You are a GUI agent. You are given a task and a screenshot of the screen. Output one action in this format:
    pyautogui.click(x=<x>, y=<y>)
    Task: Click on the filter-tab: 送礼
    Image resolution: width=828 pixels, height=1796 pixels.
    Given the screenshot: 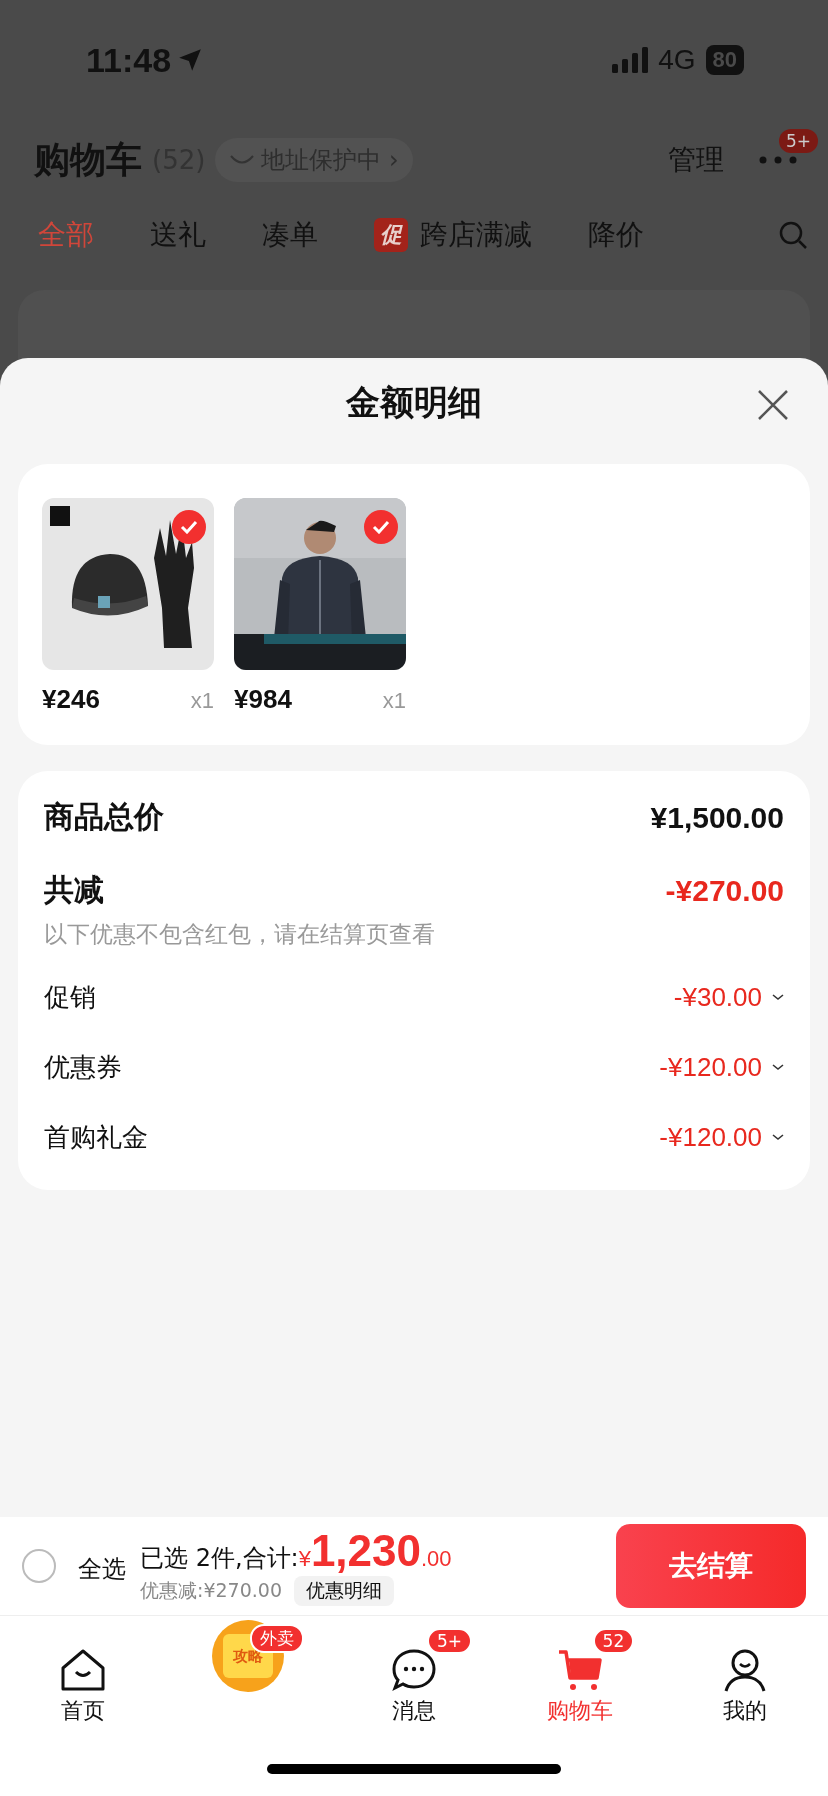 What is the action you would take?
    pyautogui.click(x=178, y=235)
    